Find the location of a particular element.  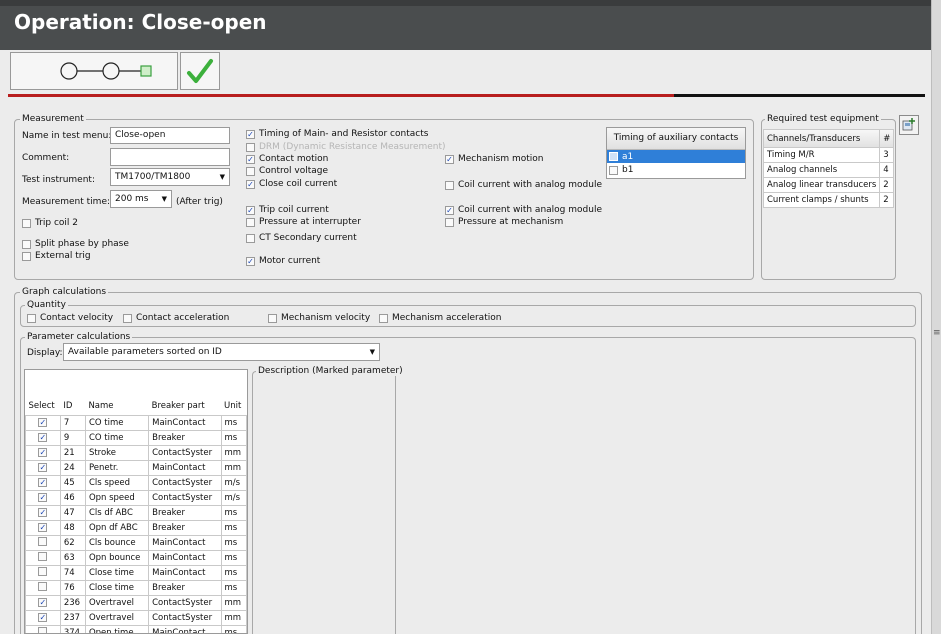

column-header-part: Breaker part is located at coordinates (185, 406).